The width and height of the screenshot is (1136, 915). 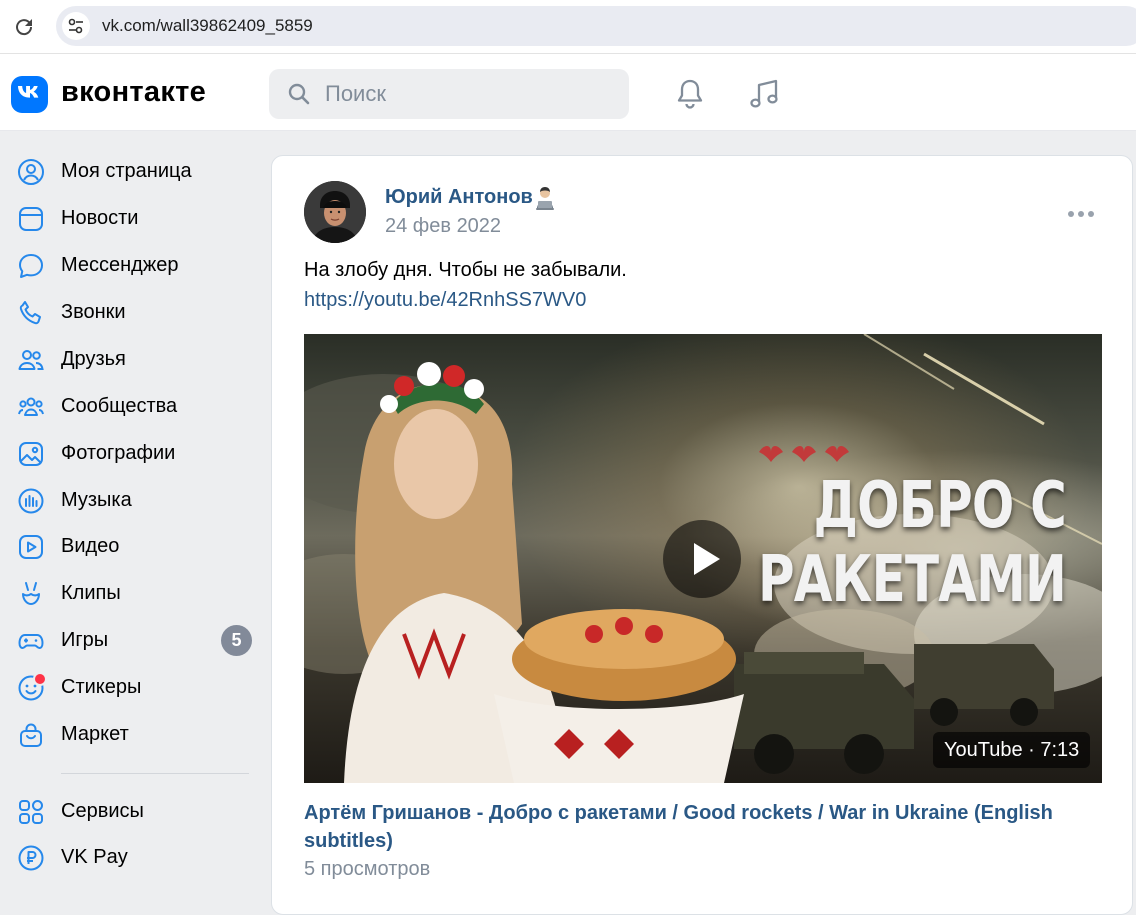 What do you see at coordinates (335, 212) in the screenshot?
I see `author-avatar` at bounding box center [335, 212].